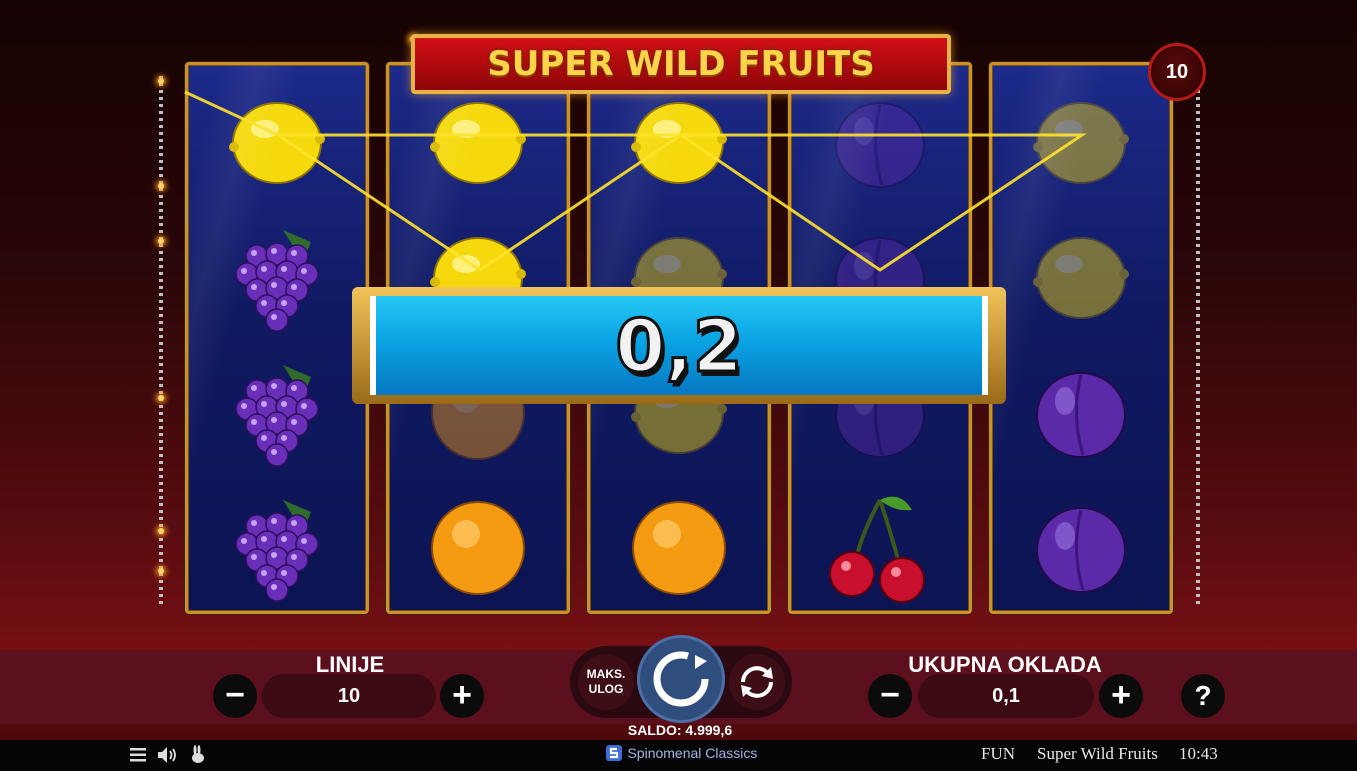 The height and width of the screenshot is (771, 1357). Describe the element at coordinates (1006, 696) in the screenshot. I see `total-bet-value: 0,1` at that location.